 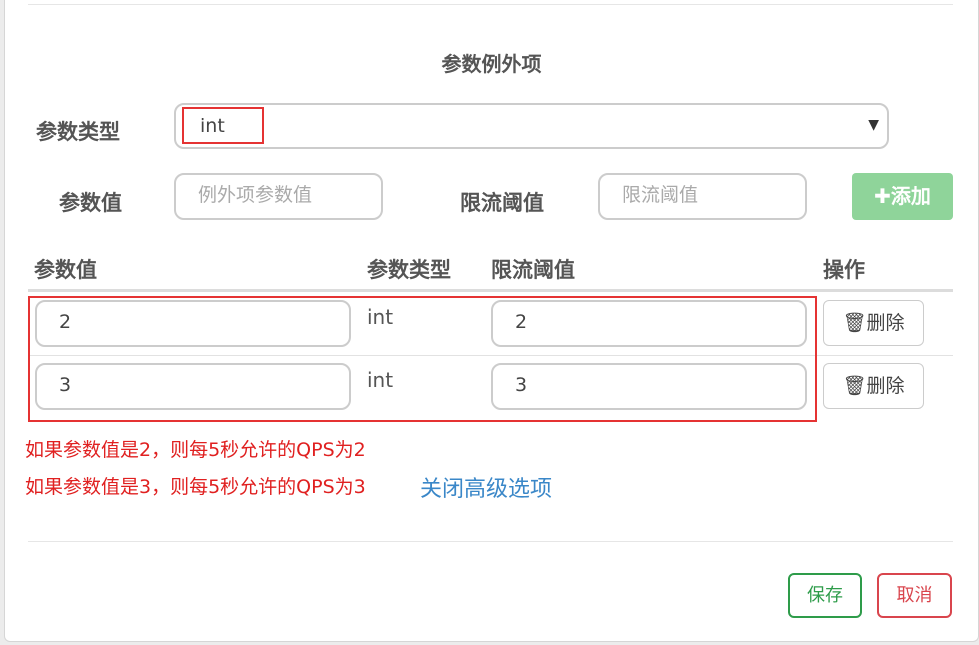 I want to click on note-line-1: 如果参数值是2，则每5秒允许的QPS为2, so click(x=195, y=450).